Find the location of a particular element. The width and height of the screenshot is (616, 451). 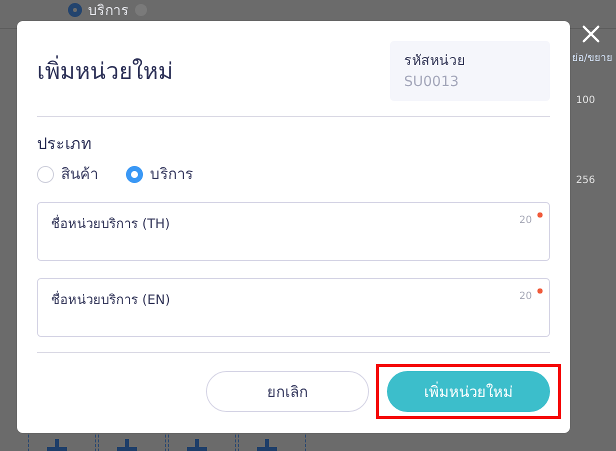

code-label: รหัสหน่วย is located at coordinates (435, 61).